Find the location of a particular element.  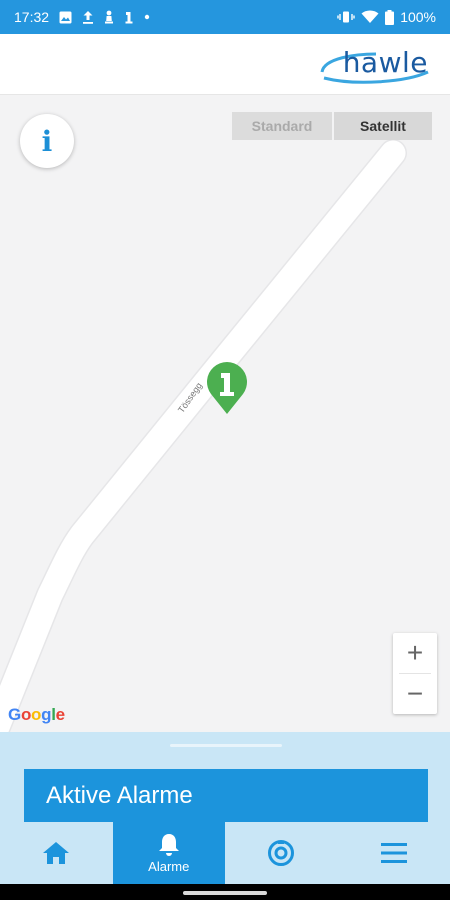

info-icon: i is located at coordinates (47, 141).